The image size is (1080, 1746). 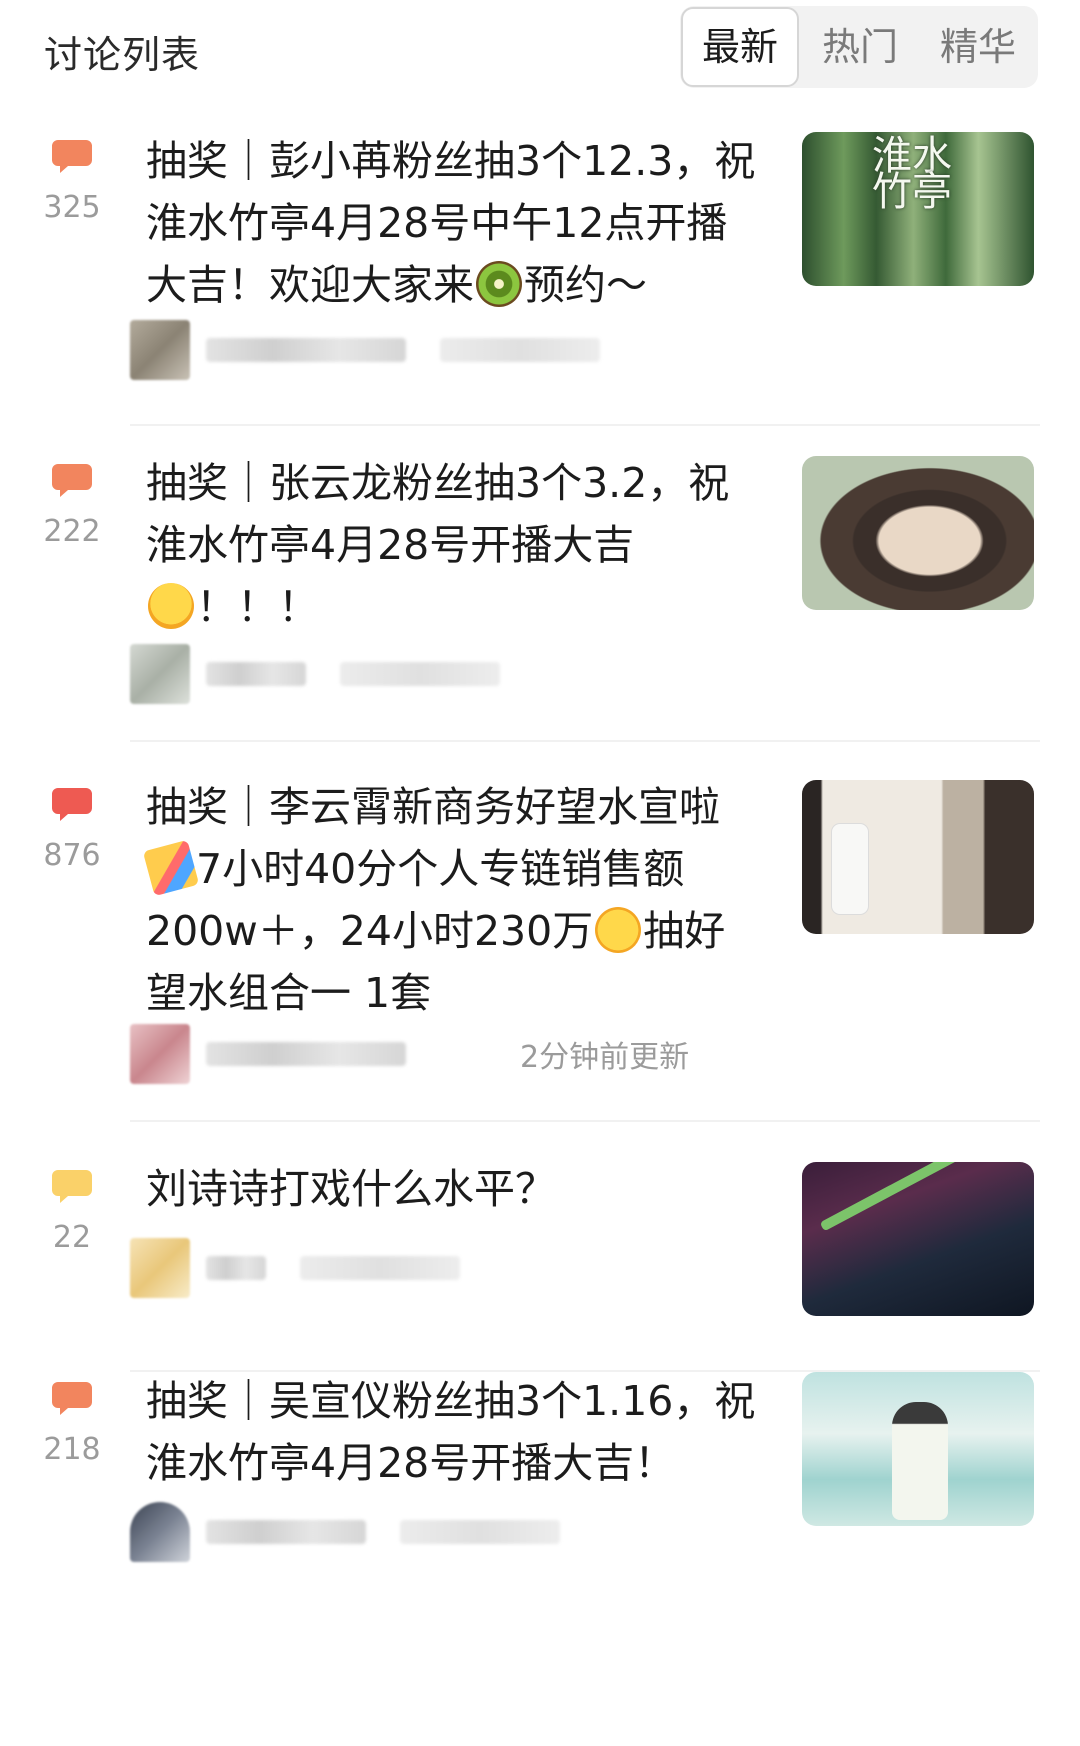 What do you see at coordinates (923, 1197) in the screenshot?
I see `sword-graphic` at bounding box center [923, 1197].